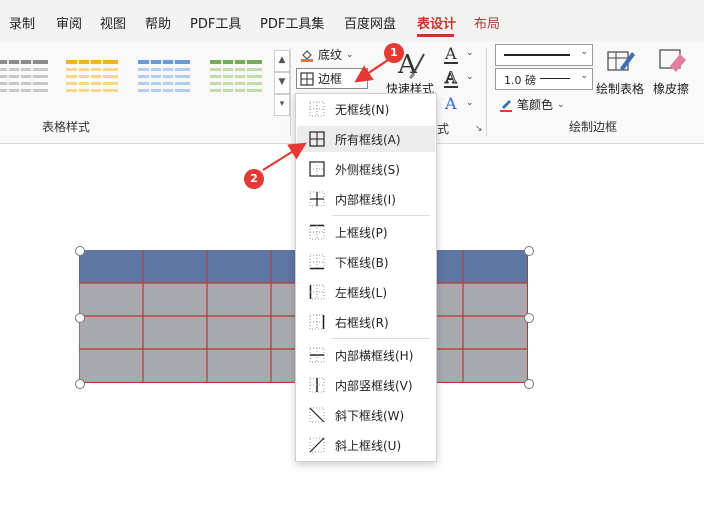 The image size is (704, 506). I want to click on menu-item-inside-borders: 内部框线(I), so click(366, 199).